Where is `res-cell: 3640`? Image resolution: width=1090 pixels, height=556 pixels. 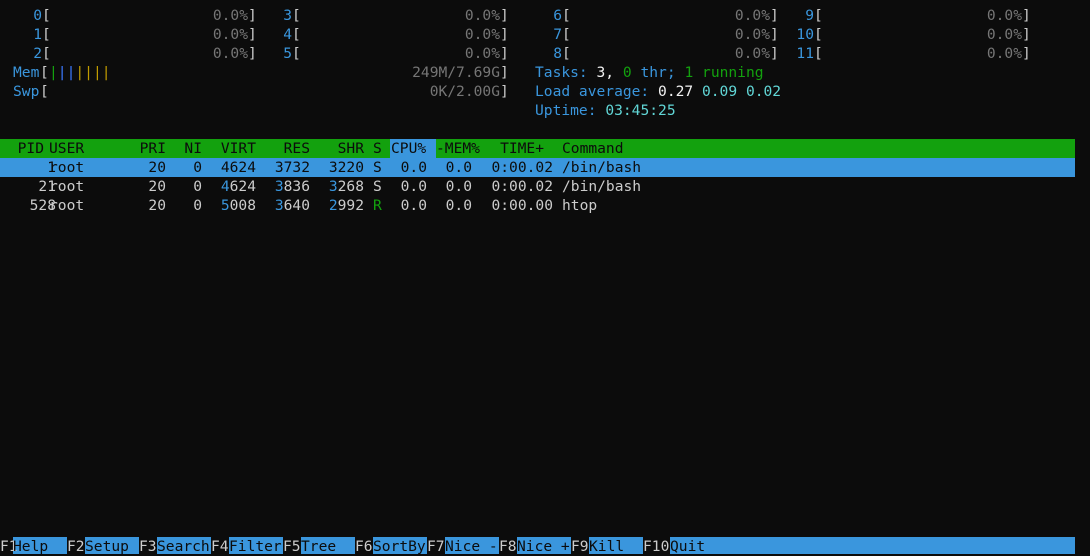 res-cell: 3640 is located at coordinates (292, 205).